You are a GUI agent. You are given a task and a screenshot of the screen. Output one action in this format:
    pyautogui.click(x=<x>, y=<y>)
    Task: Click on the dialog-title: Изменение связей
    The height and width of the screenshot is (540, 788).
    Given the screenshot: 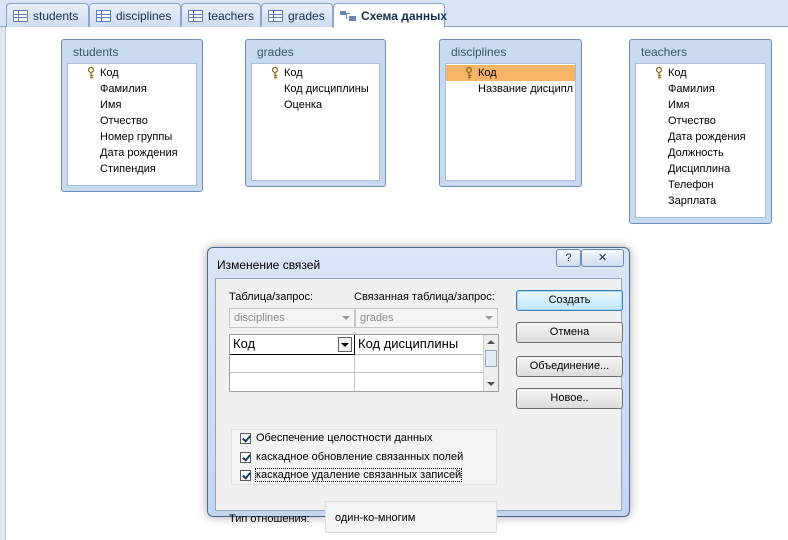 What is the action you would take?
    pyautogui.click(x=269, y=265)
    